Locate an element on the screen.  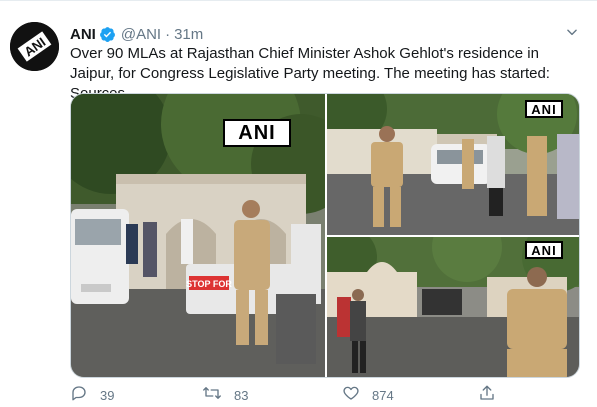
reply-icon is located at coordinates (79, 395).